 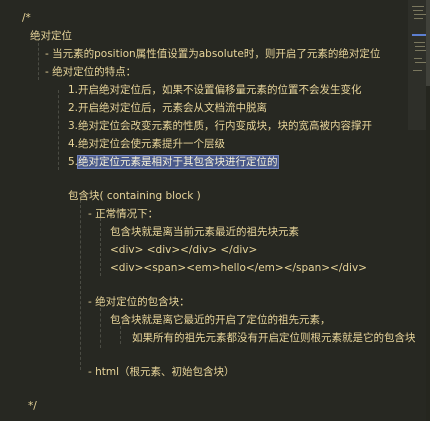 I want to click on code-line: 包含块就是离当前元素最近的祖先块元素, so click(x=204, y=232).